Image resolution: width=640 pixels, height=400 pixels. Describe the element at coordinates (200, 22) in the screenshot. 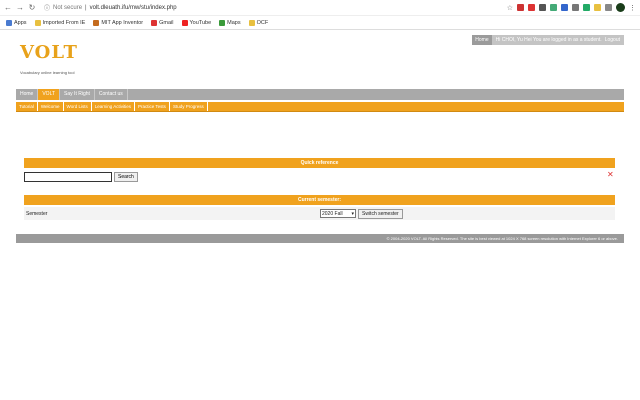

I see `bookmark-label: YouTube` at that location.